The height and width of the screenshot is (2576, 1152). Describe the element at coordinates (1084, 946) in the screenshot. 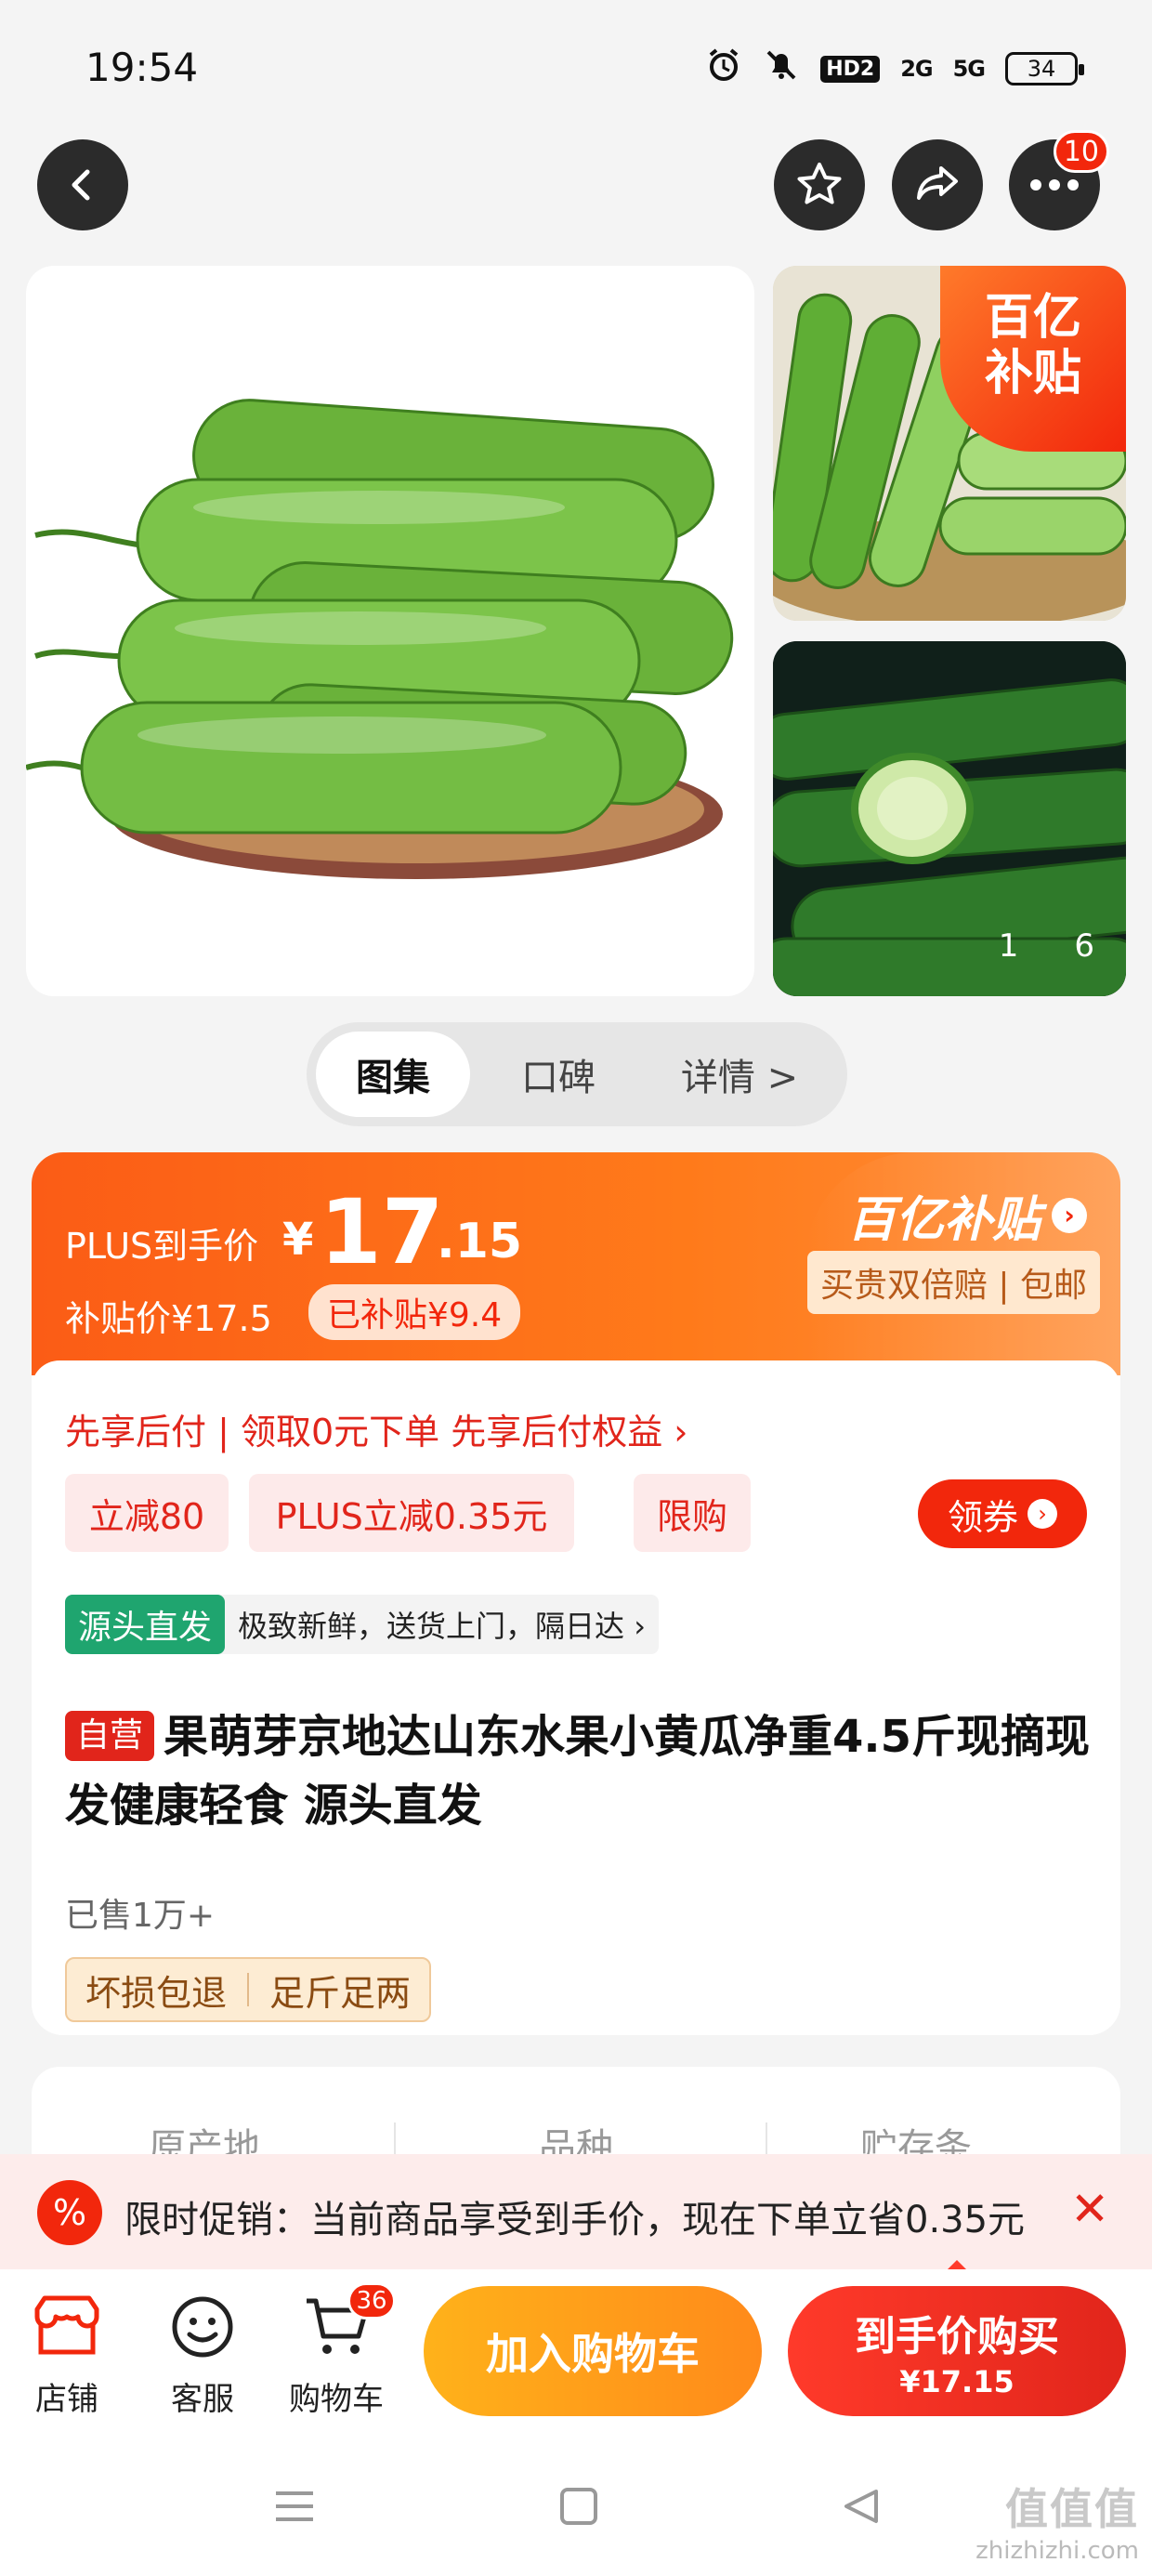

I see `page-total: 6` at that location.